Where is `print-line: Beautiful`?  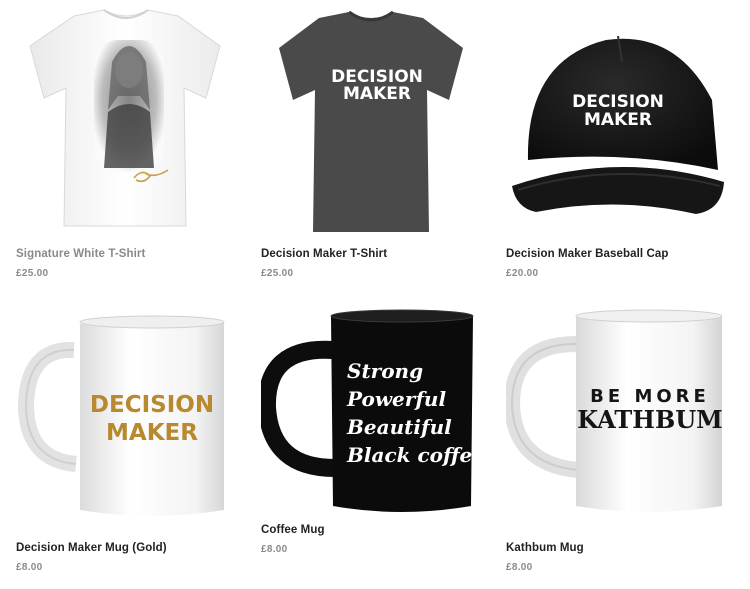 print-line: Beautiful is located at coordinates (399, 427).